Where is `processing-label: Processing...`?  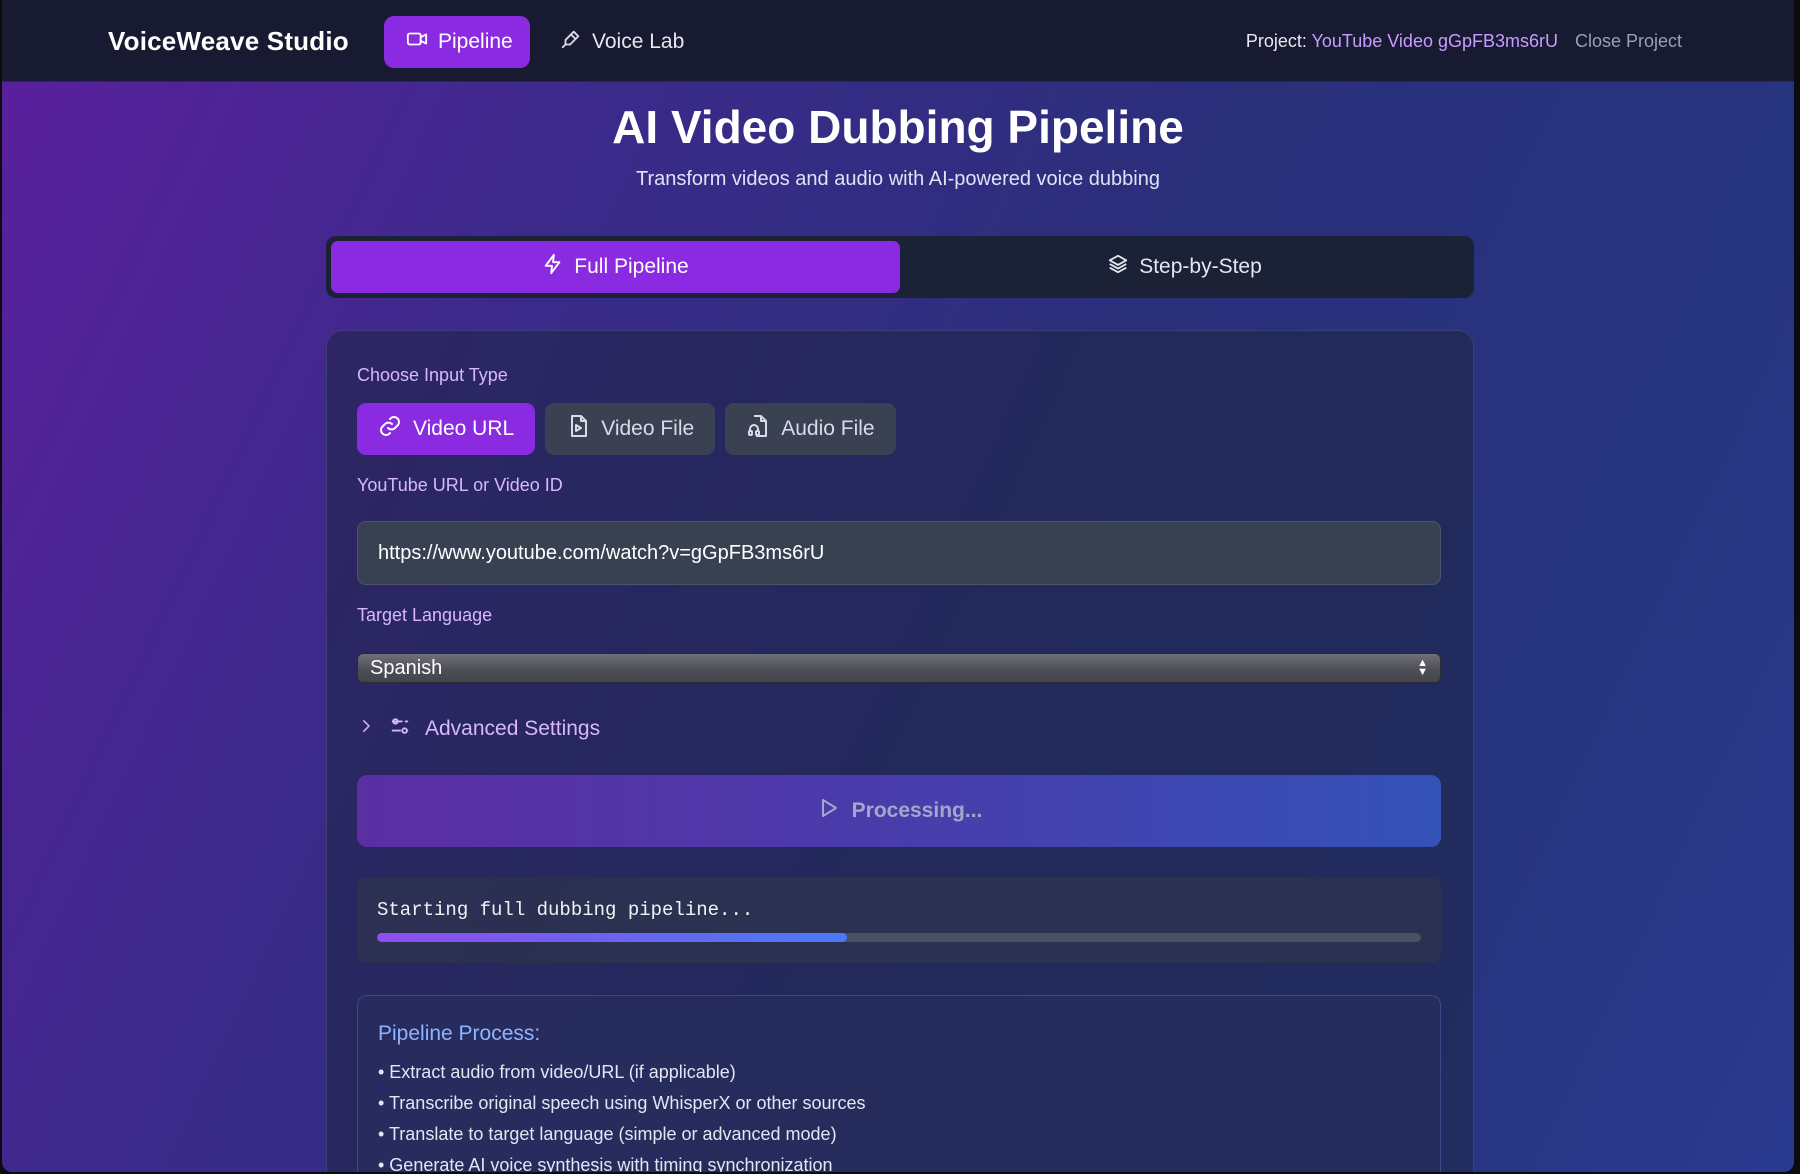
processing-label: Processing... is located at coordinates (917, 810).